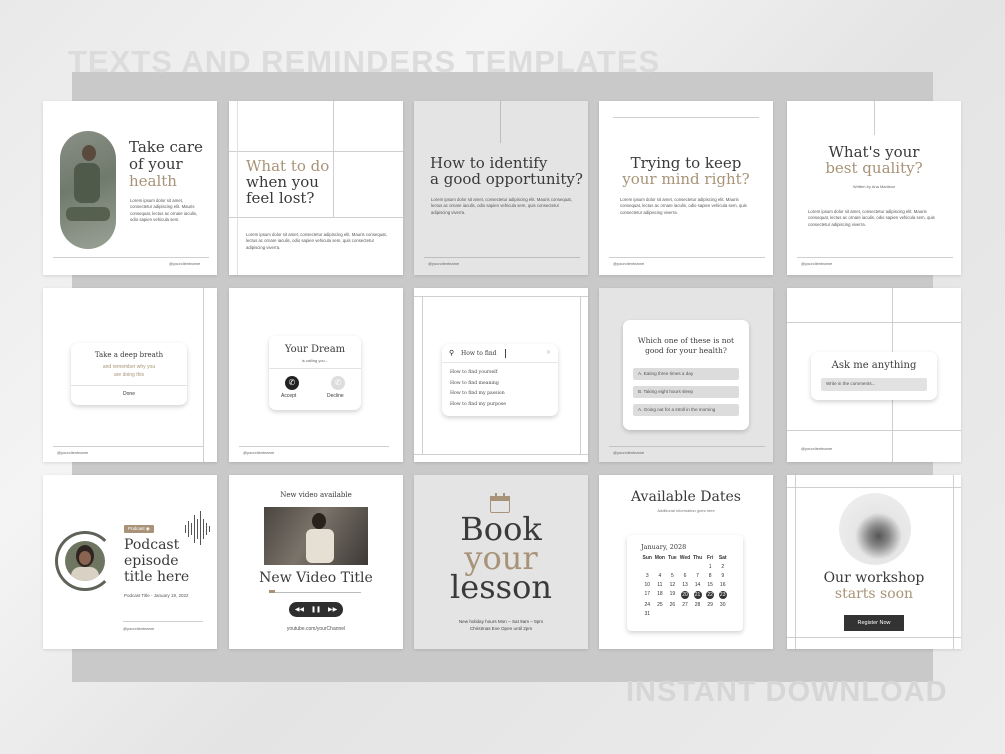 The height and width of the screenshot is (754, 1005). What do you see at coordinates (478, 384) in the screenshot?
I see `search-result: How to find meaning` at bounding box center [478, 384].